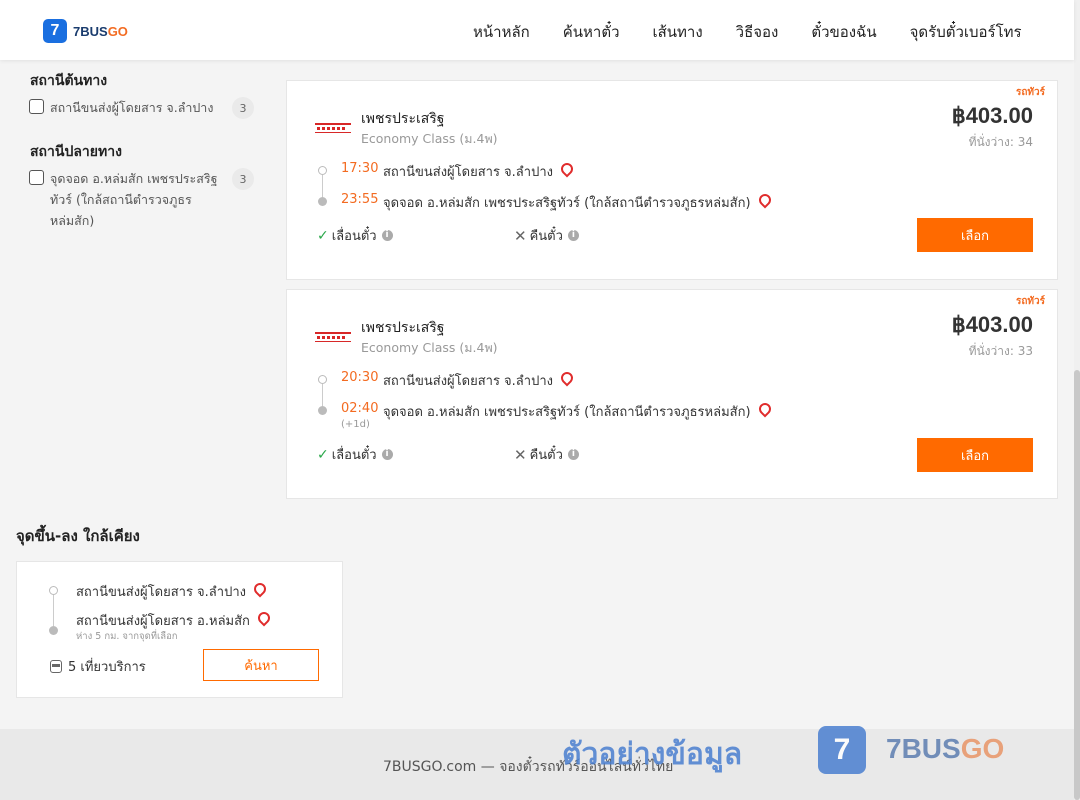 The width and height of the screenshot is (1080, 800). What do you see at coordinates (1000, 142) in the screenshot?
I see `seats-available: ที่นั่งว่าง: 34` at bounding box center [1000, 142].